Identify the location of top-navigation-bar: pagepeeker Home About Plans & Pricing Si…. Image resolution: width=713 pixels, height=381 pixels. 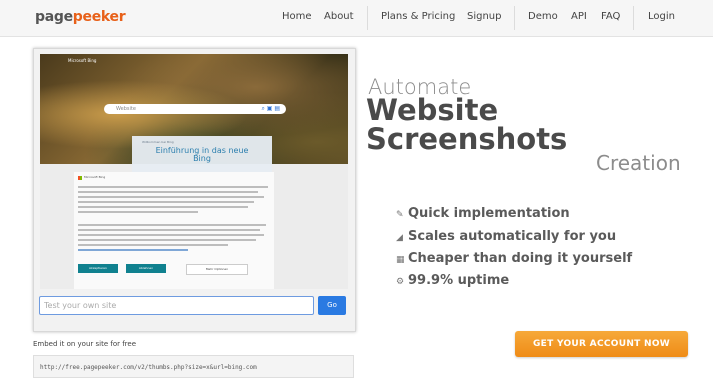
(356, 18).